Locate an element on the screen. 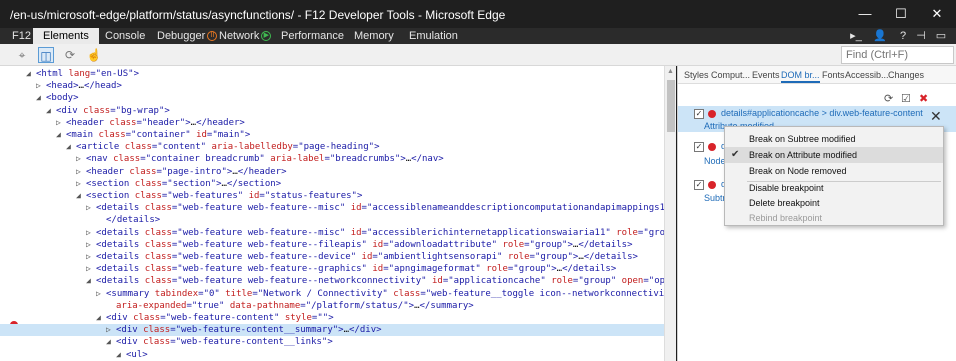  menu-item-break-attribute: ✔ Break on Attribute modified is located at coordinates (834, 155).